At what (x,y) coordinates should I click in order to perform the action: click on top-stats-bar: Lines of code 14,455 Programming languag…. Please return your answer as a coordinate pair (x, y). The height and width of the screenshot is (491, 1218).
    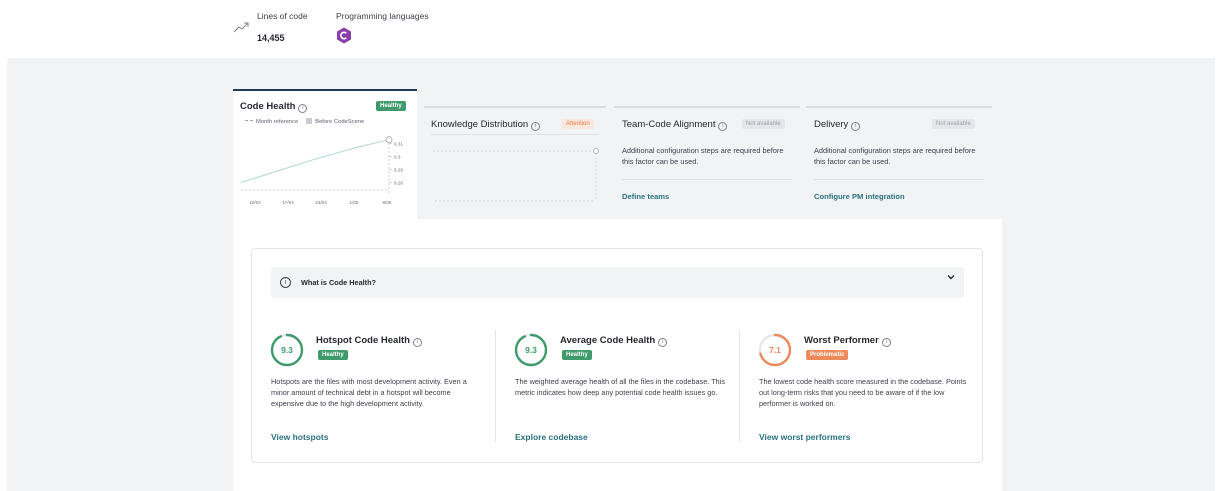
    Looking at the image, I should click on (609, 29).